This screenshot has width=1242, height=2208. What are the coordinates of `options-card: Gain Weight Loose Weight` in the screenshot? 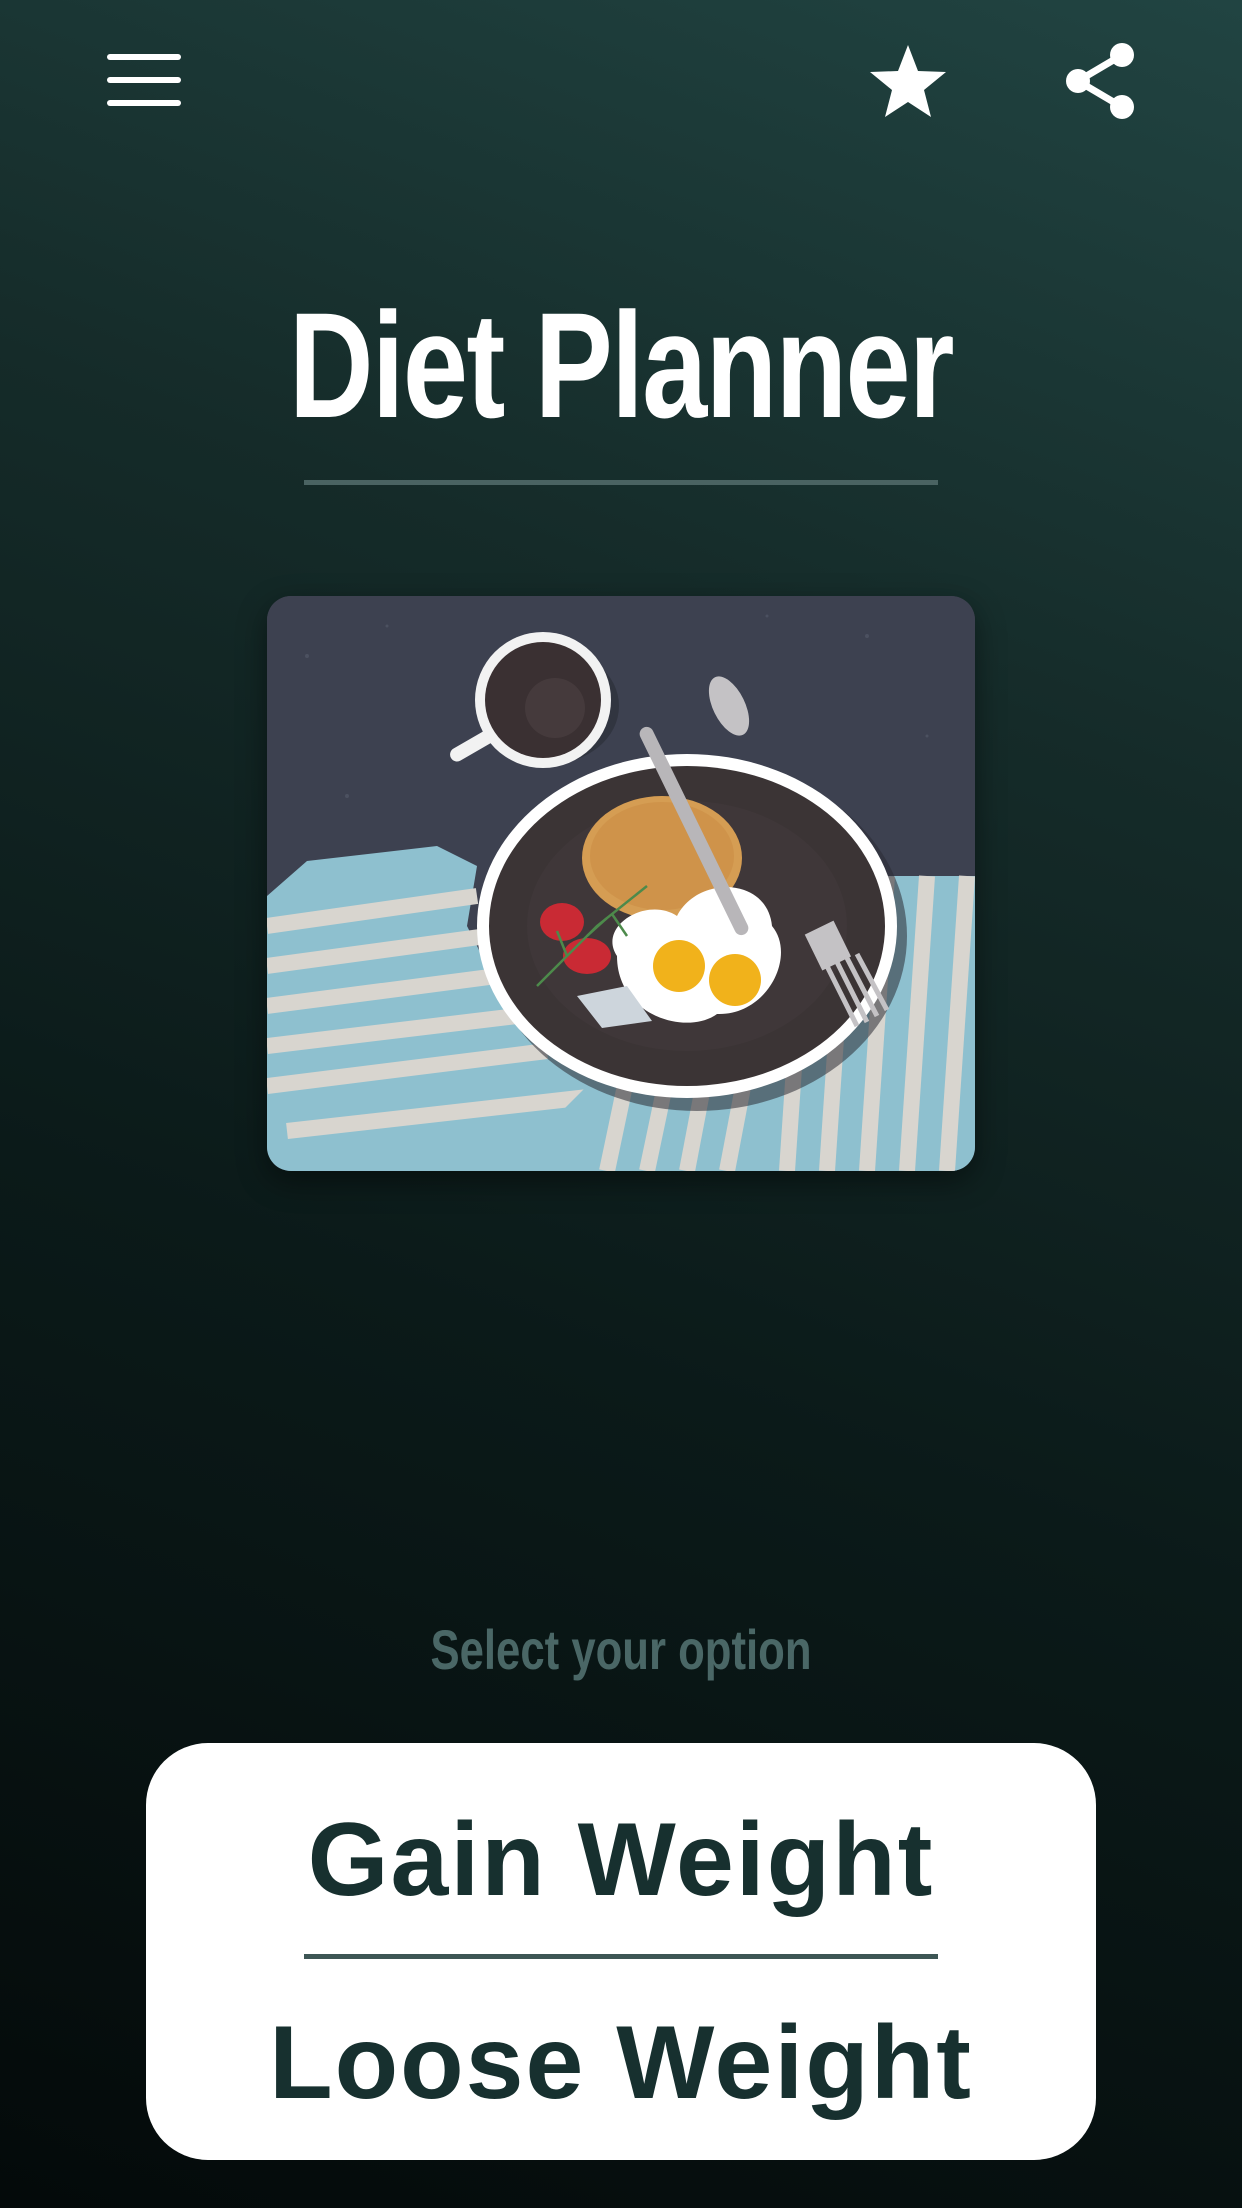 It's located at (621, 1951).